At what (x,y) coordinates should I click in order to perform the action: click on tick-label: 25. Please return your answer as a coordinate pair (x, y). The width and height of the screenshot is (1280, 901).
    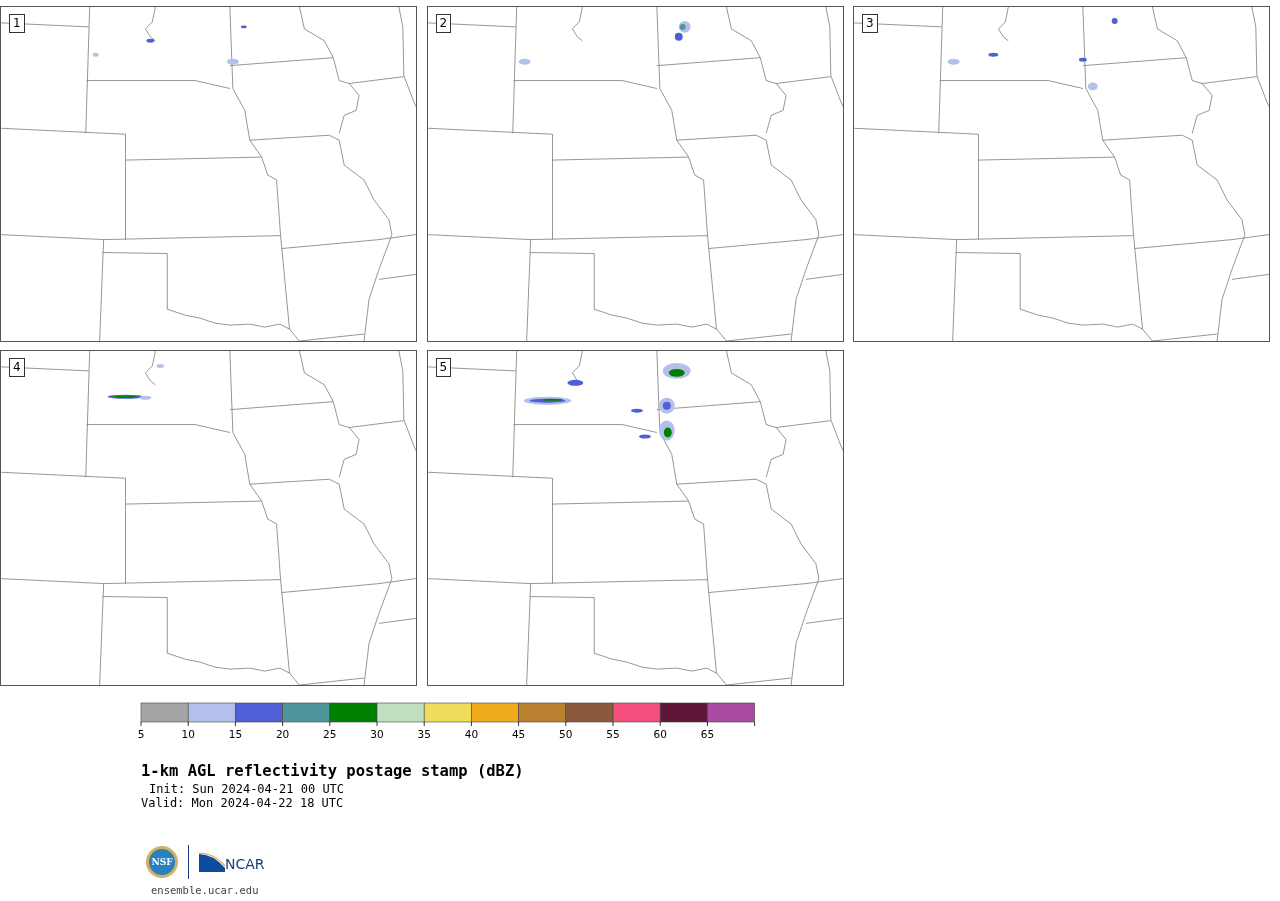
    Looking at the image, I should click on (330, 734).